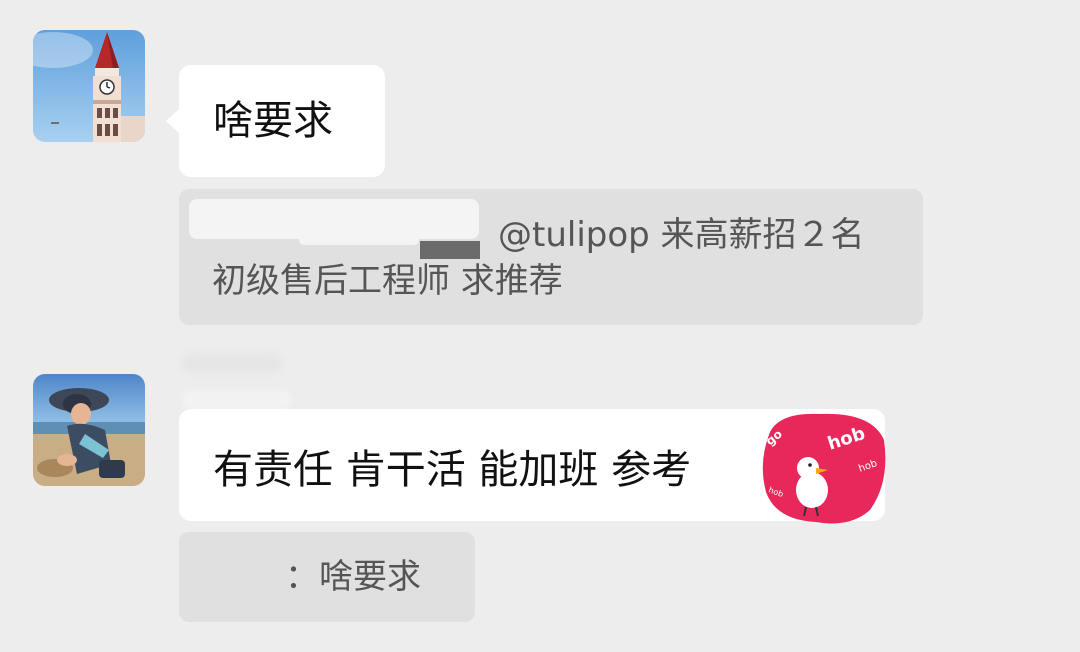 The image size is (1080, 652). What do you see at coordinates (359, 240) in the screenshot?
I see `redacted-name-fragment` at bounding box center [359, 240].